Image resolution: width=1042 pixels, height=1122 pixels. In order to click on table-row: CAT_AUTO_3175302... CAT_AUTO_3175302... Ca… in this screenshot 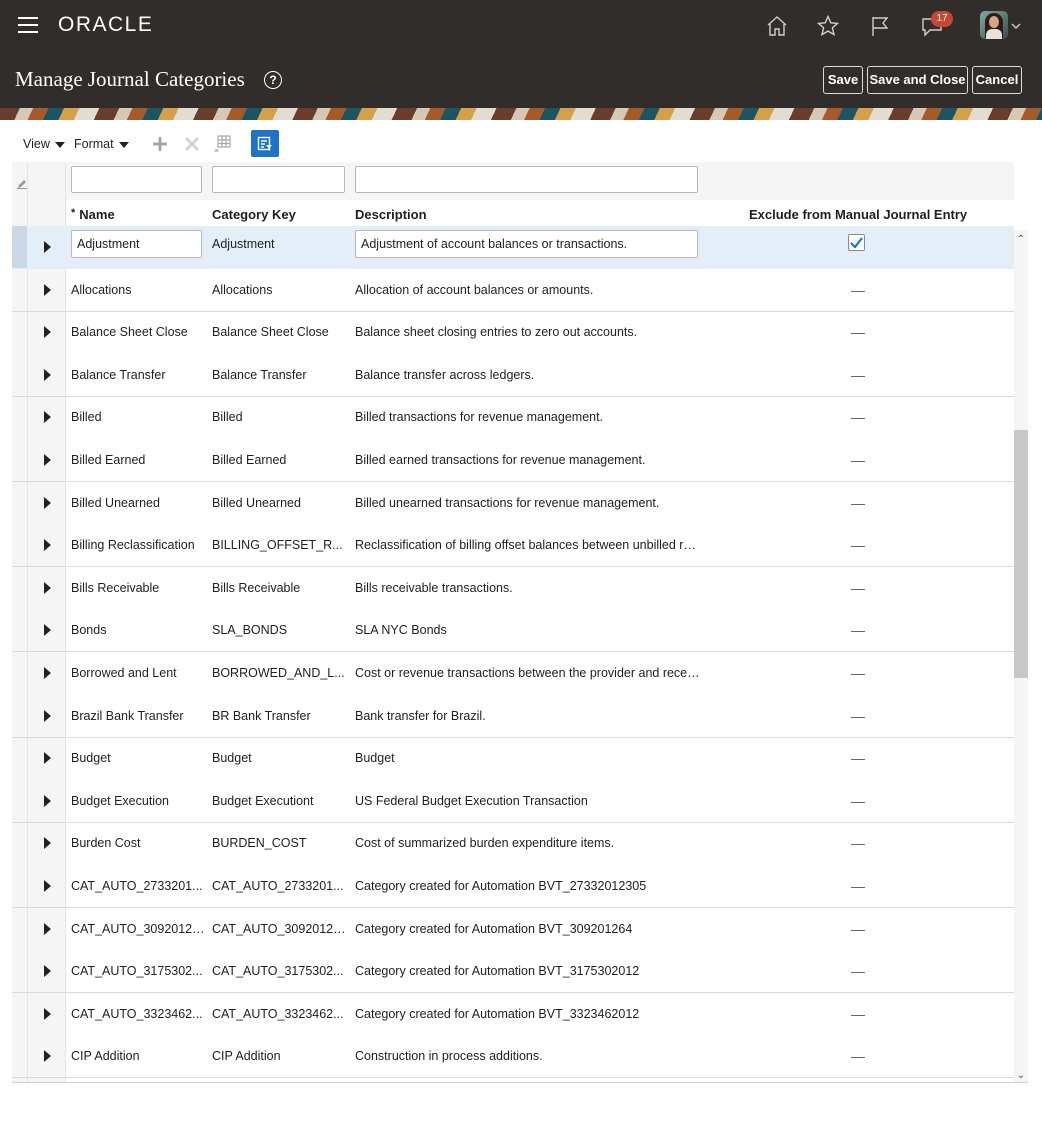, I will do `click(513, 971)`.